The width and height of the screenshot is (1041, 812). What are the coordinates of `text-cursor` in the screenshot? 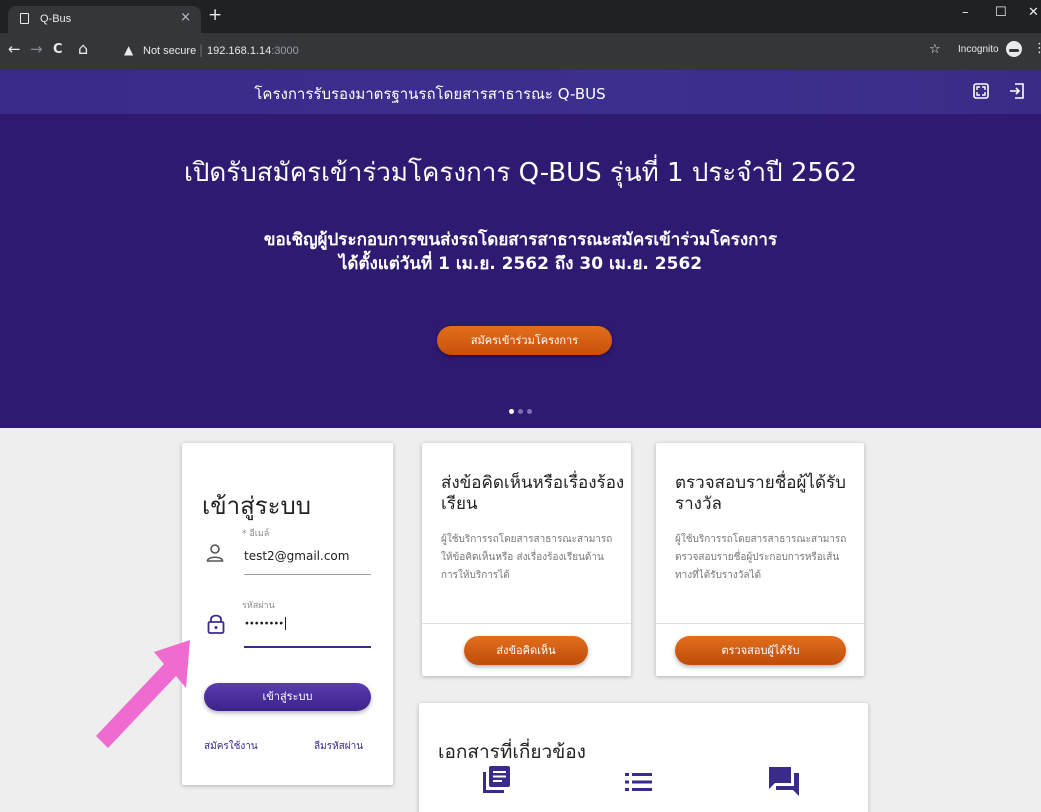 It's located at (286, 623).